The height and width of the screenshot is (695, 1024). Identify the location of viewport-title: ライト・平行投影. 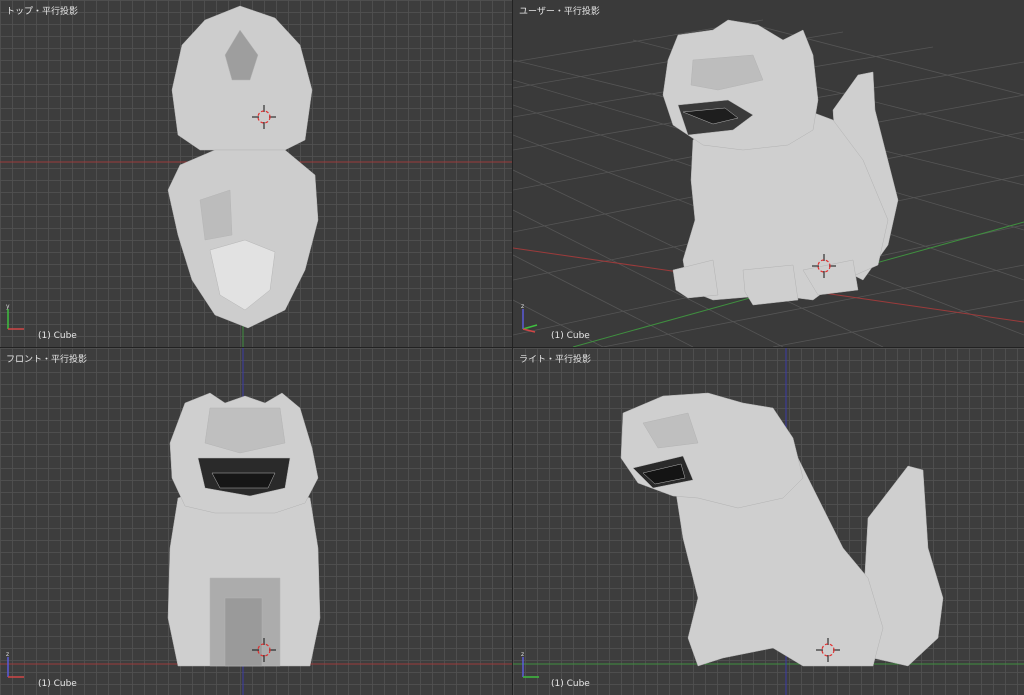
(555, 360).